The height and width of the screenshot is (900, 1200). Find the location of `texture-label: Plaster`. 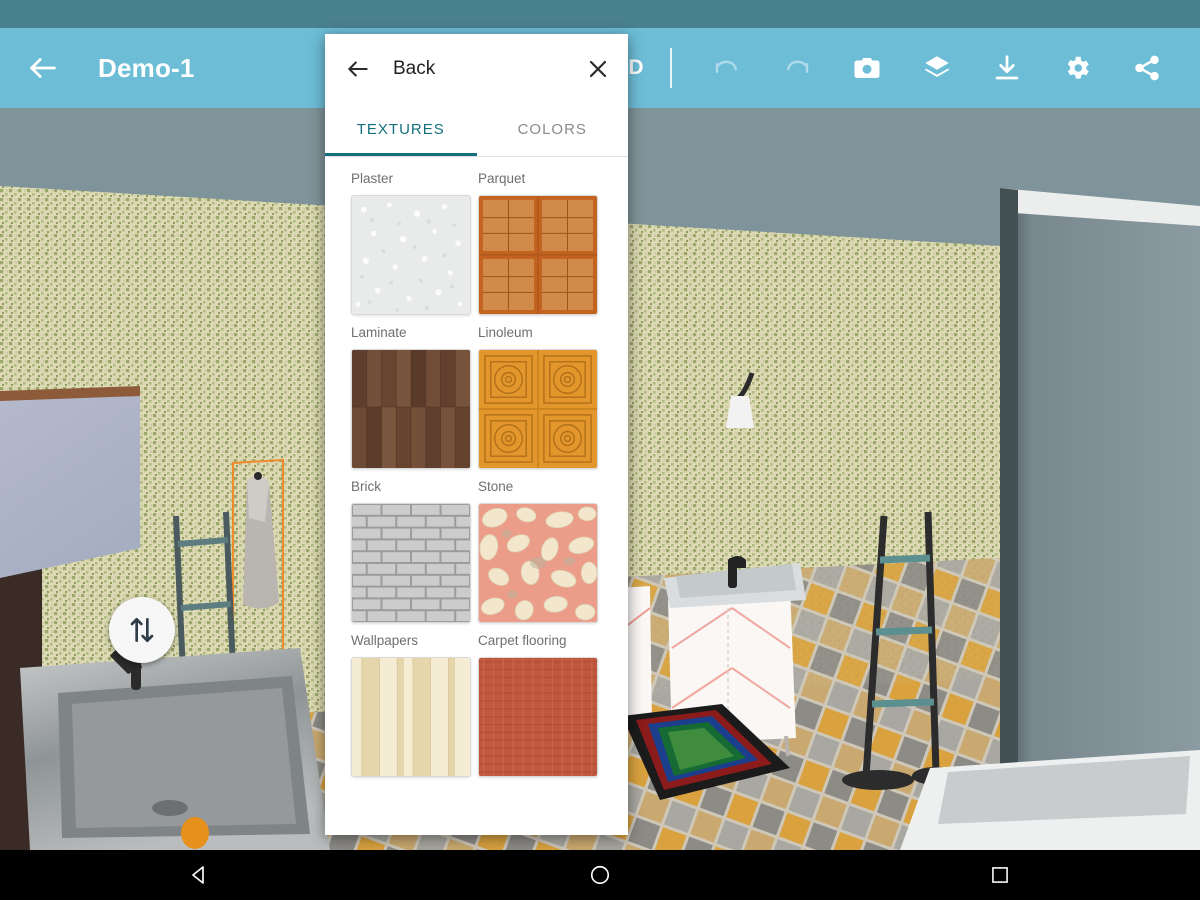

texture-label: Plaster is located at coordinates (372, 178).